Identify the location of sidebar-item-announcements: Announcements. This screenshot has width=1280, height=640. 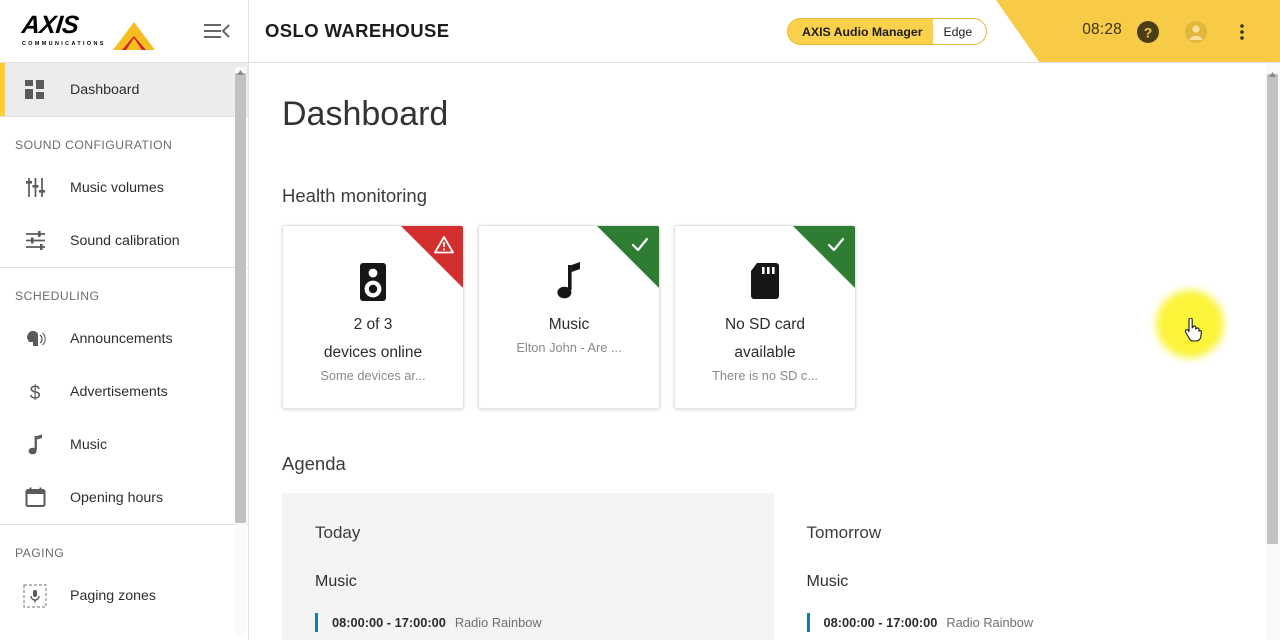
(124, 338).